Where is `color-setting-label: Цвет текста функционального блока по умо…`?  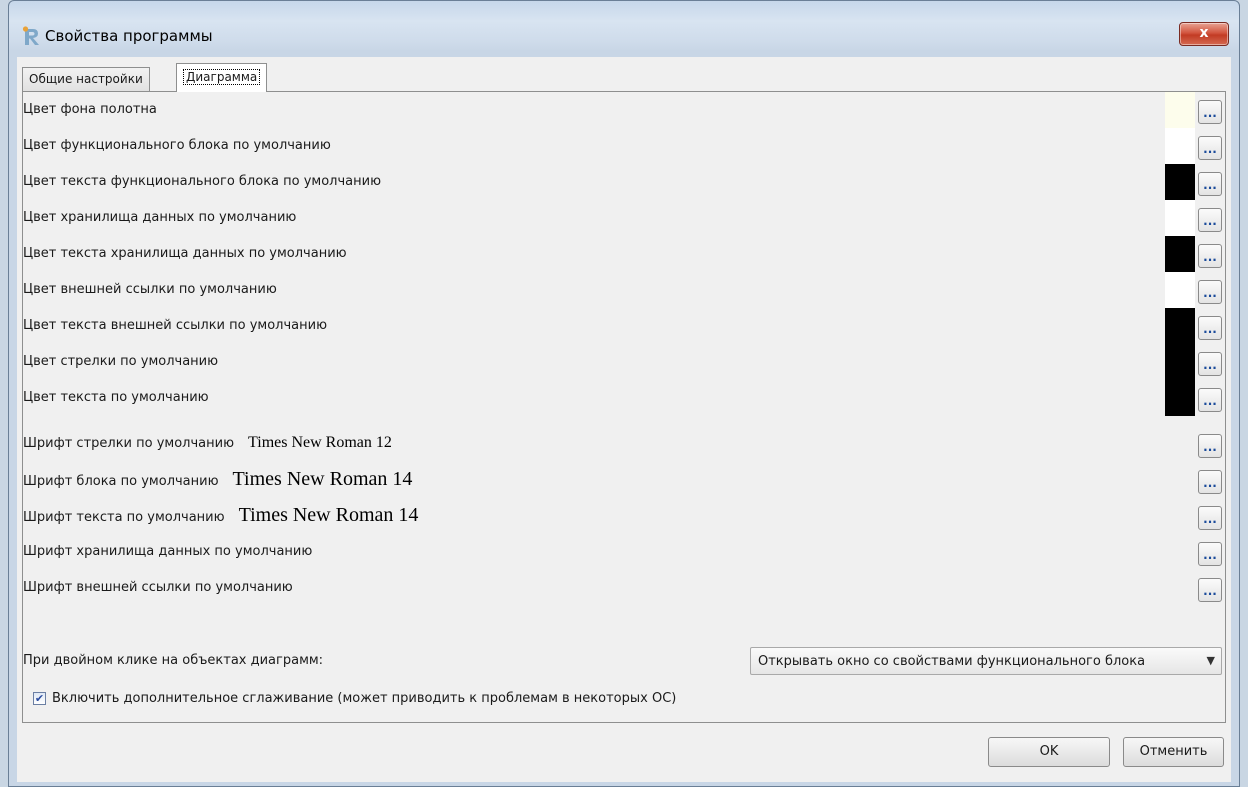 color-setting-label: Цвет текста функционального блока по умо… is located at coordinates (202, 181).